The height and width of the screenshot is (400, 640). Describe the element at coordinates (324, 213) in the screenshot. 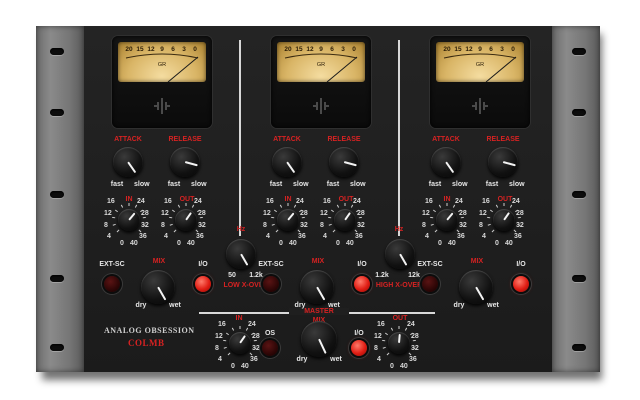

I see `output-gain-scale-tick-label: 12` at that location.